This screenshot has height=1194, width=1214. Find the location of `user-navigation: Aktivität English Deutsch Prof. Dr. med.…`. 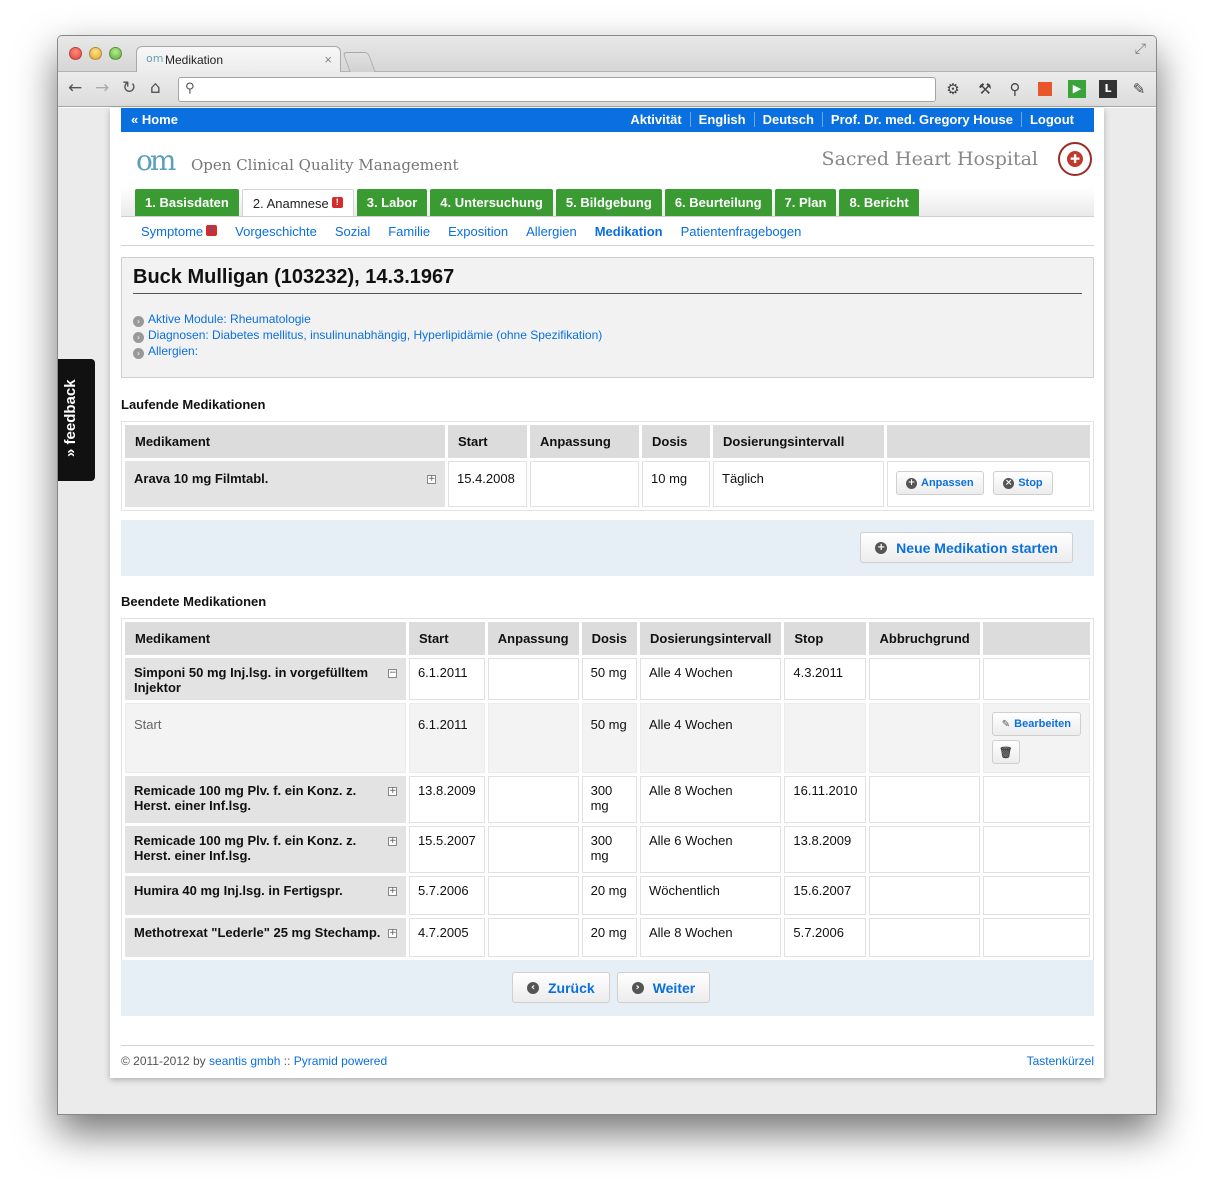

user-navigation: Aktivität English Deutsch Prof. Dr. med.… is located at coordinates (852, 119).